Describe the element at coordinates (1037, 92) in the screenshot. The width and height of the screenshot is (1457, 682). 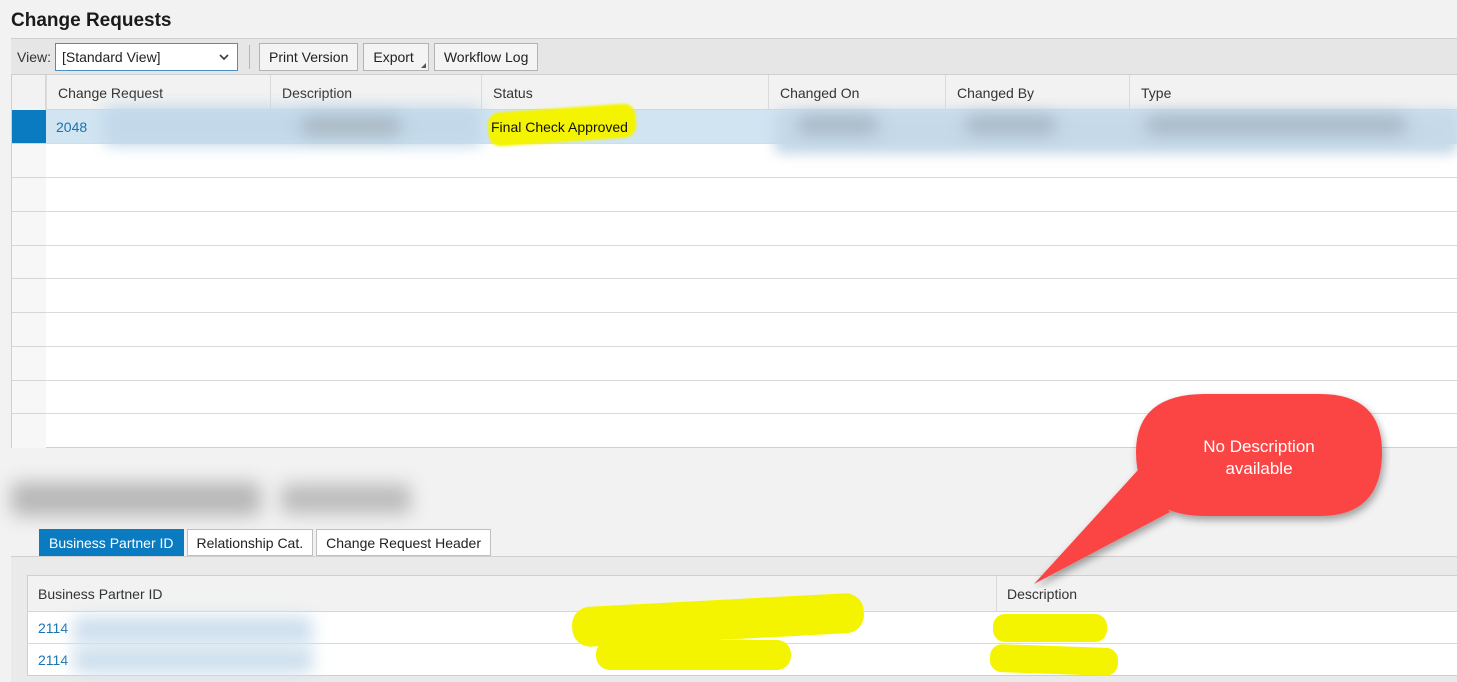
I see `column-header-changed-by: Changed By` at that location.